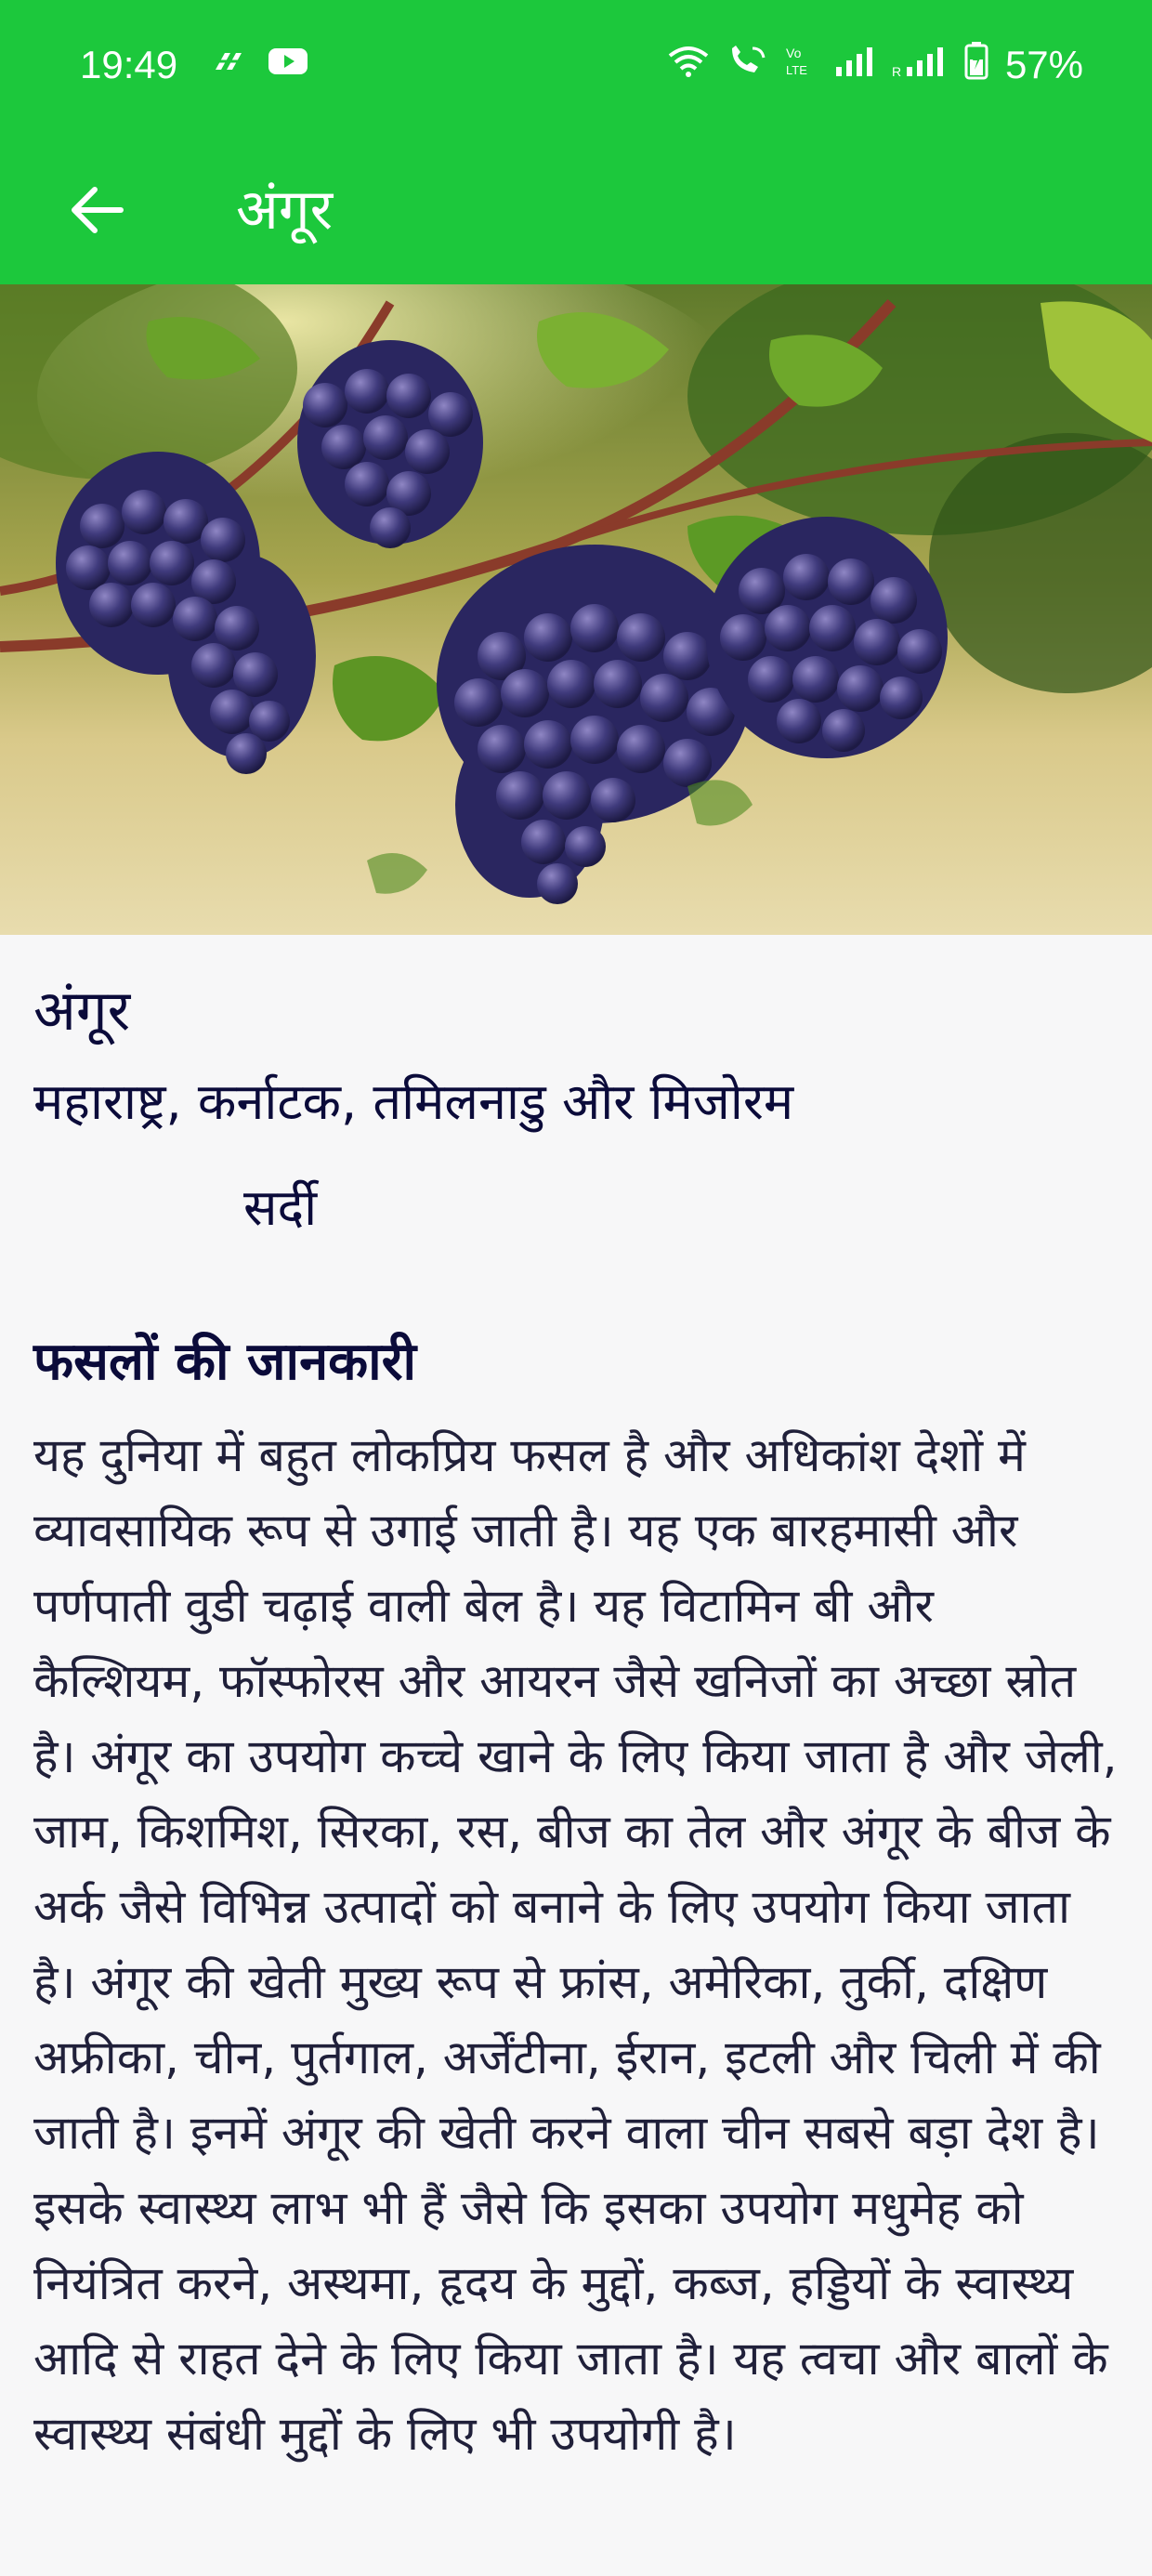 The height and width of the screenshot is (2576, 1152). What do you see at coordinates (920, 65) in the screenshot?
I see `roaming-signal-icon: R` at bounding box center [920, 65].